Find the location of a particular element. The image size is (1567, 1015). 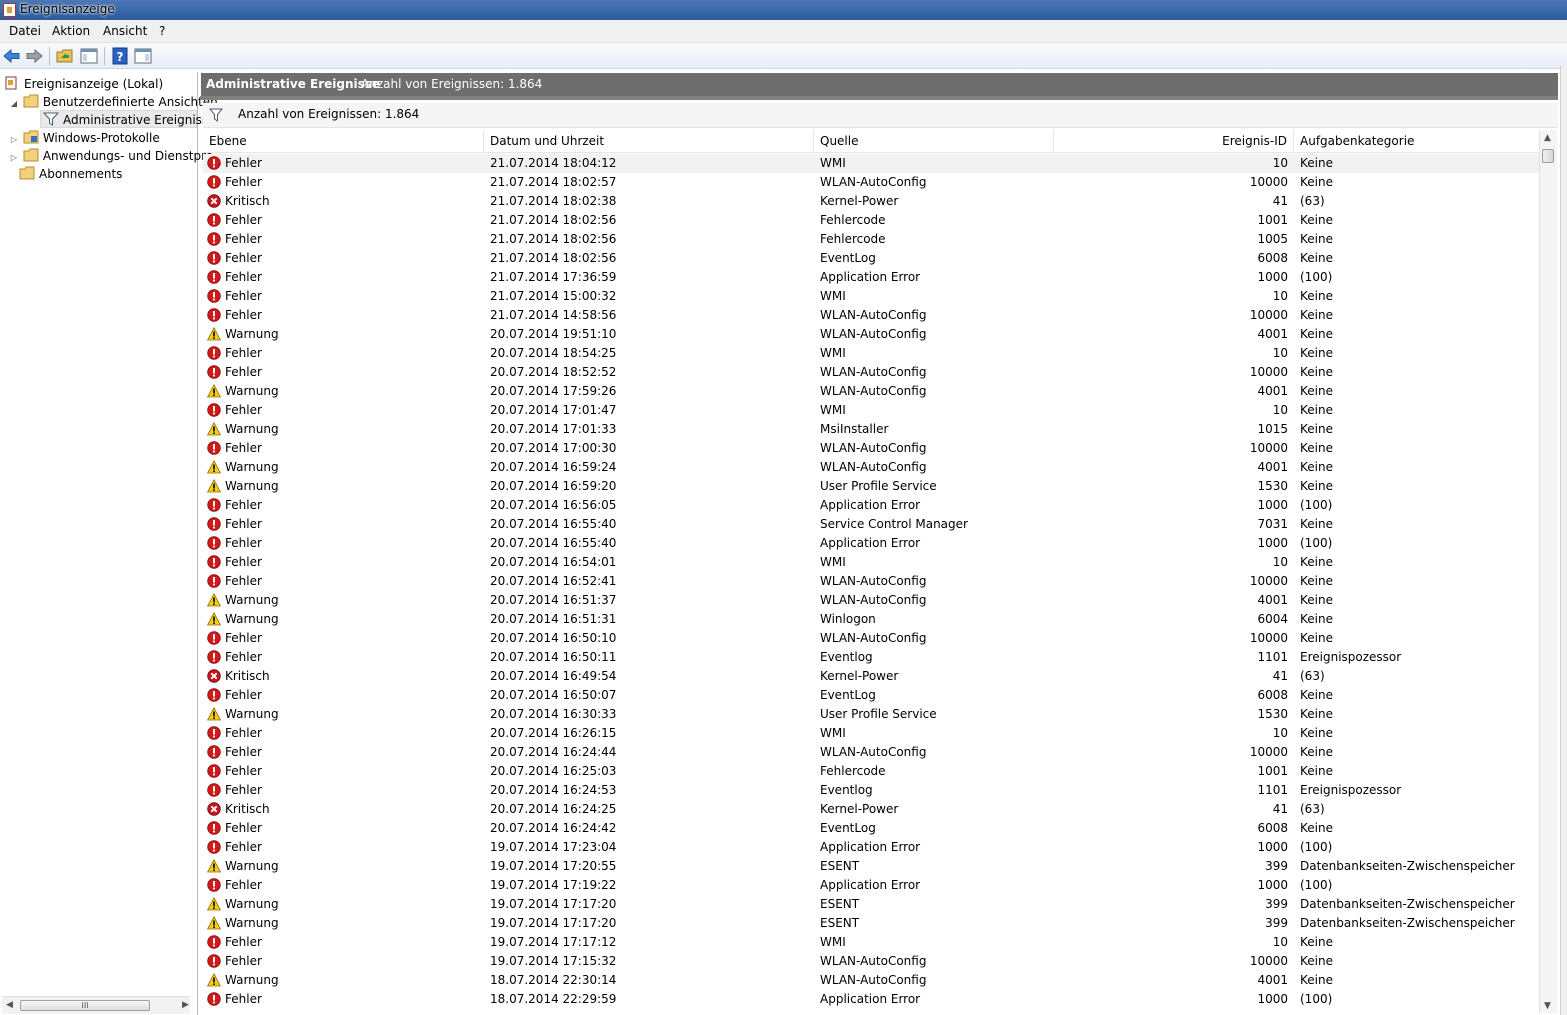

table-row: Fehler 21.07.2014 18:04:12 WMI 10 Keine is located at coordinates (871, 163).